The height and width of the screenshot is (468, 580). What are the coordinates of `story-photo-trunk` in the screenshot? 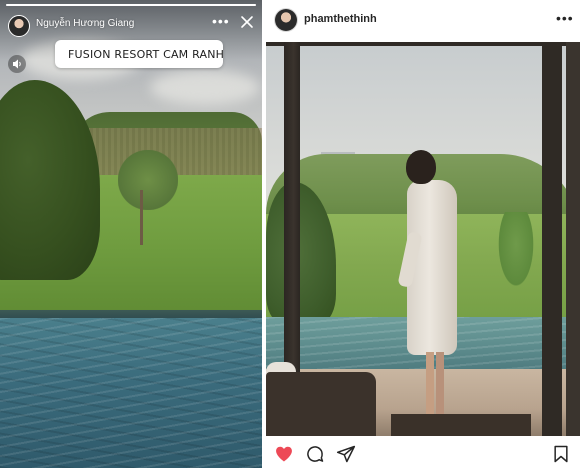 It's located at (141, 217).